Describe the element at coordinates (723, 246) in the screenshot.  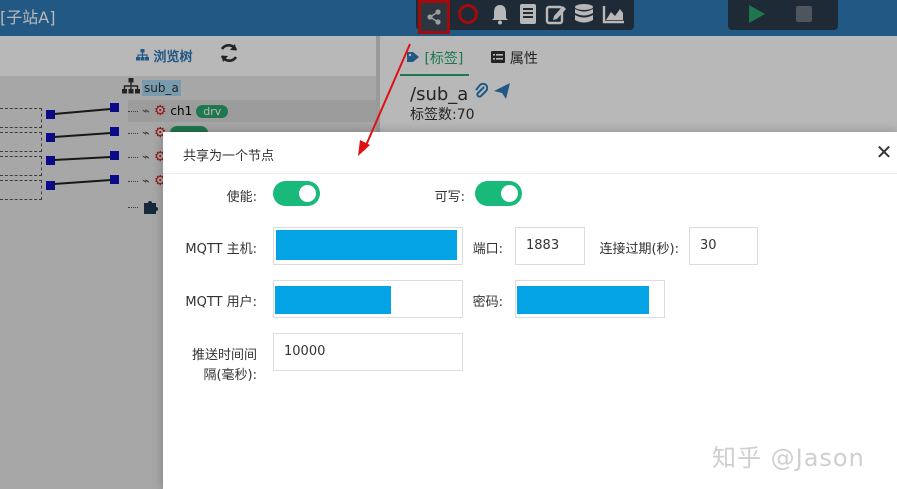
I see `timeout-input: 30` at that location.